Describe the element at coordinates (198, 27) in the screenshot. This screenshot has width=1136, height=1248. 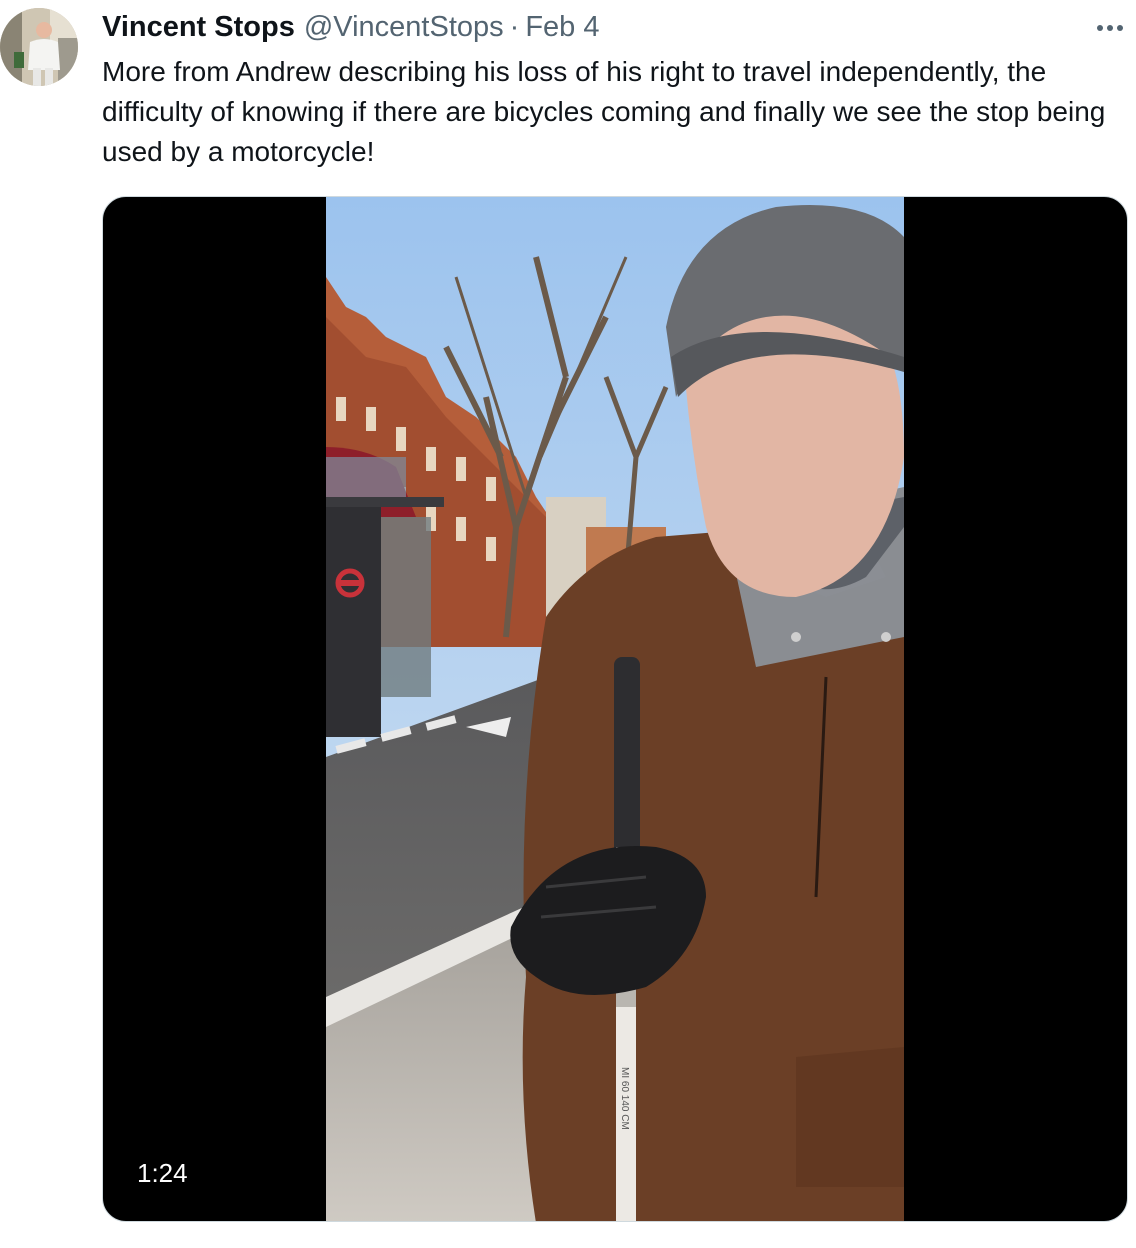
I see `display-name: Vincent Stops` at that location.